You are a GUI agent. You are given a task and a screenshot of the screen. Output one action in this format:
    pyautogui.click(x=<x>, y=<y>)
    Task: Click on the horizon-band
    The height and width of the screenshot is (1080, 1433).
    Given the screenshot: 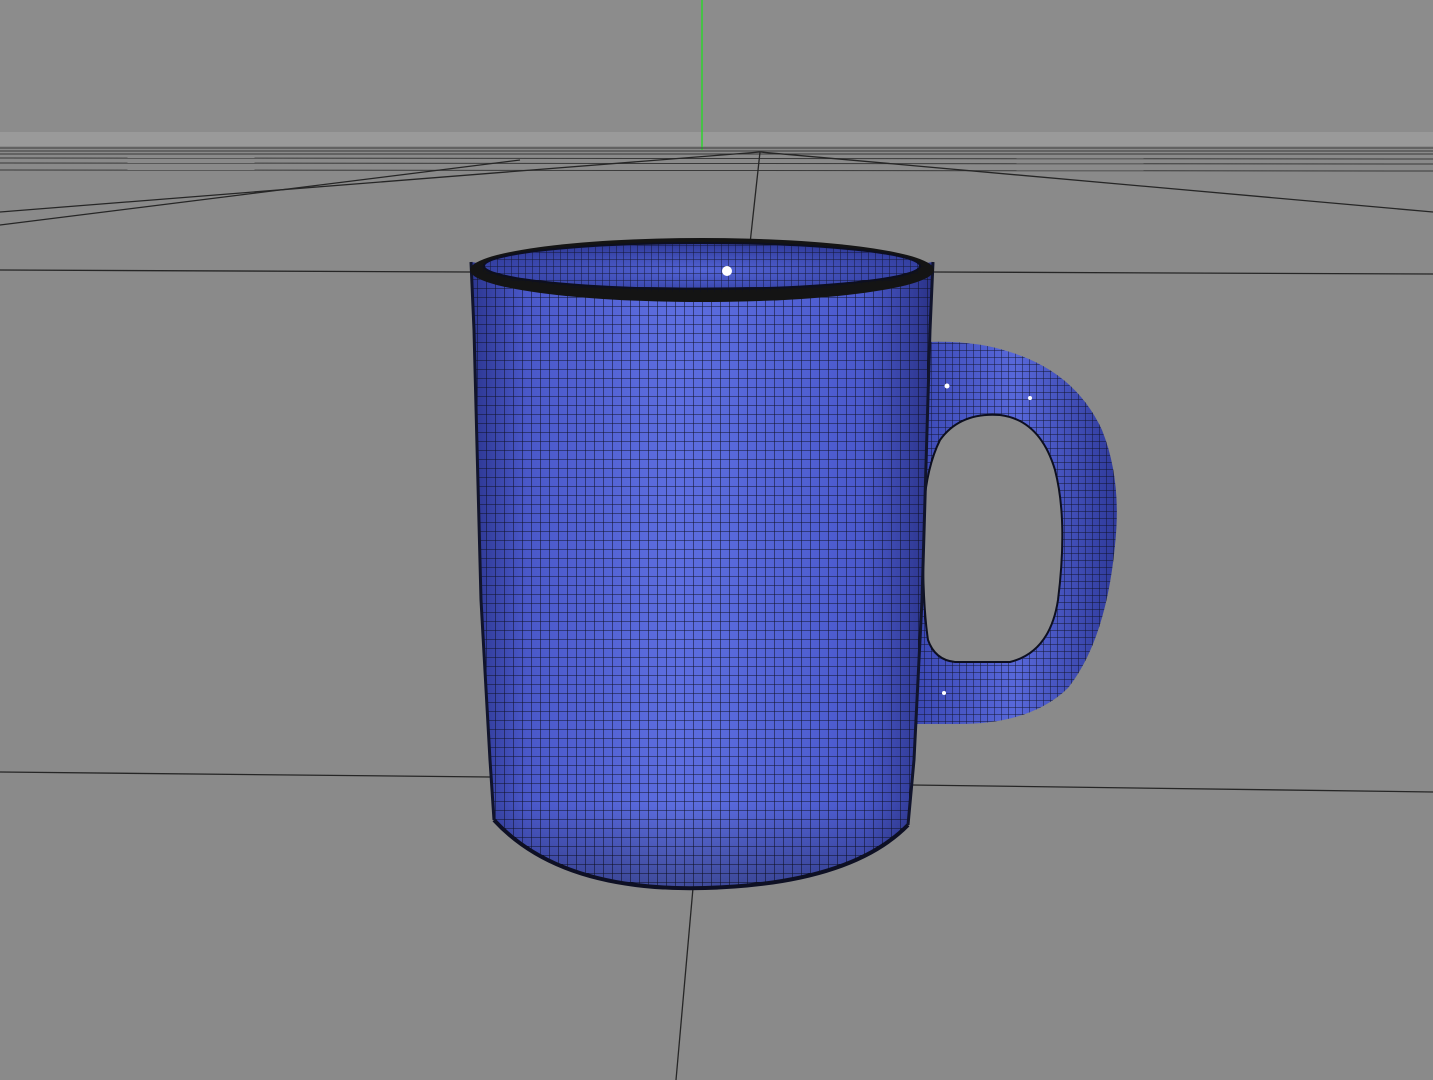 What is the action you would take?
    pyautogui.click(x=716, y=140)
    